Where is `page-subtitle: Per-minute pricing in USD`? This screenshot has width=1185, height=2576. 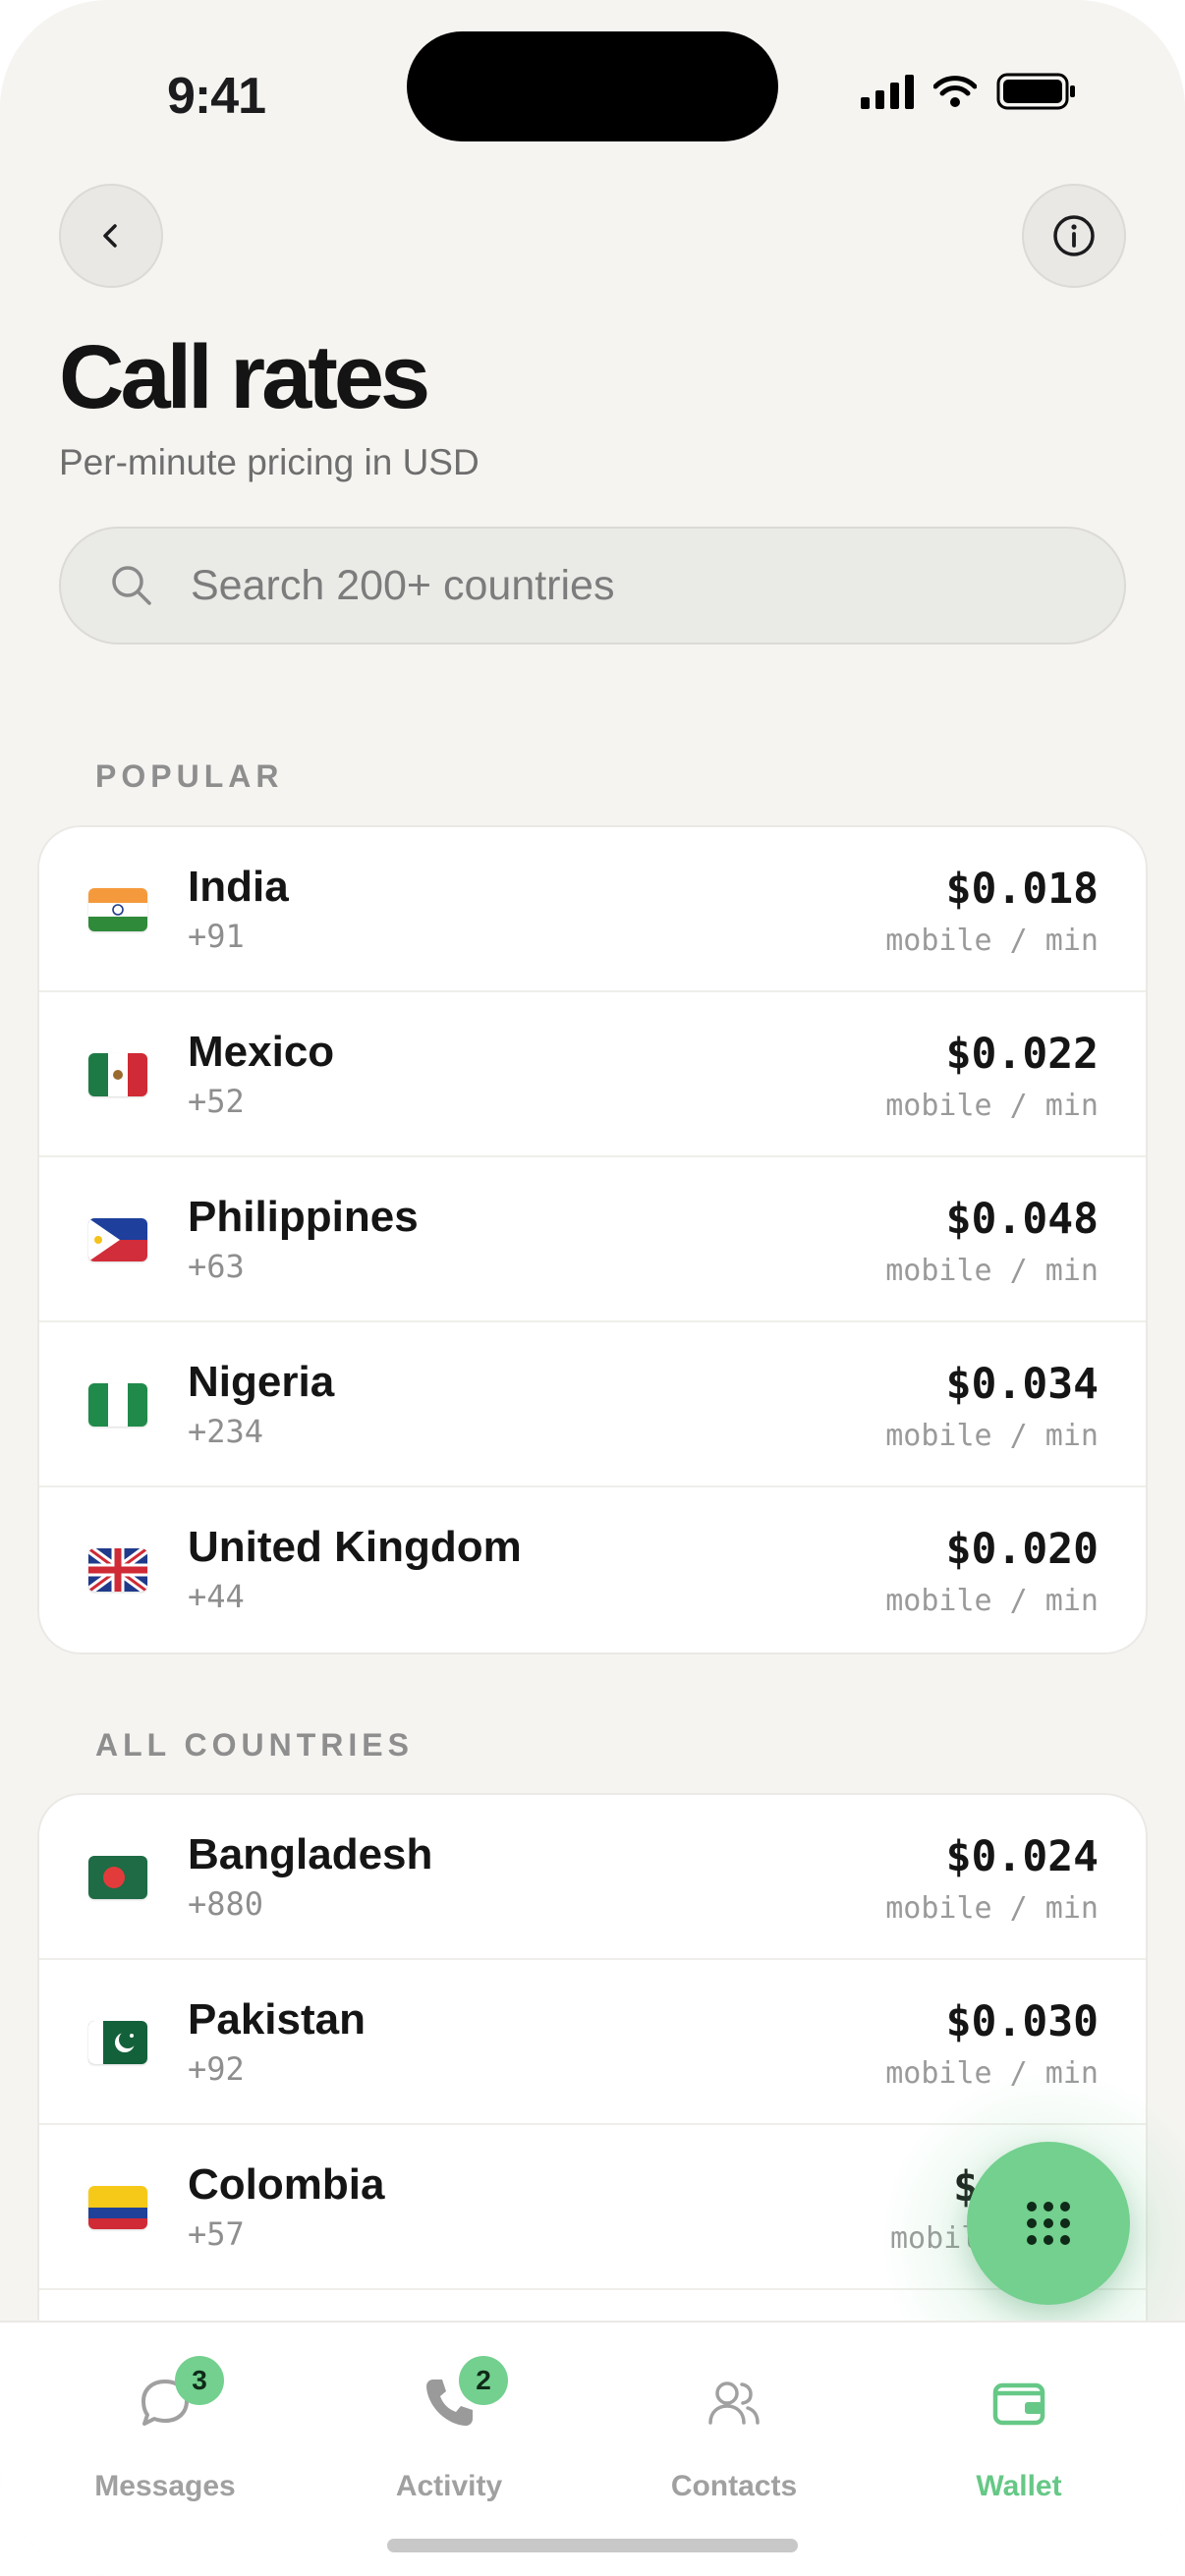 page-subtitle: Per-minute pricing in USD is located at coordinates (269, 462).